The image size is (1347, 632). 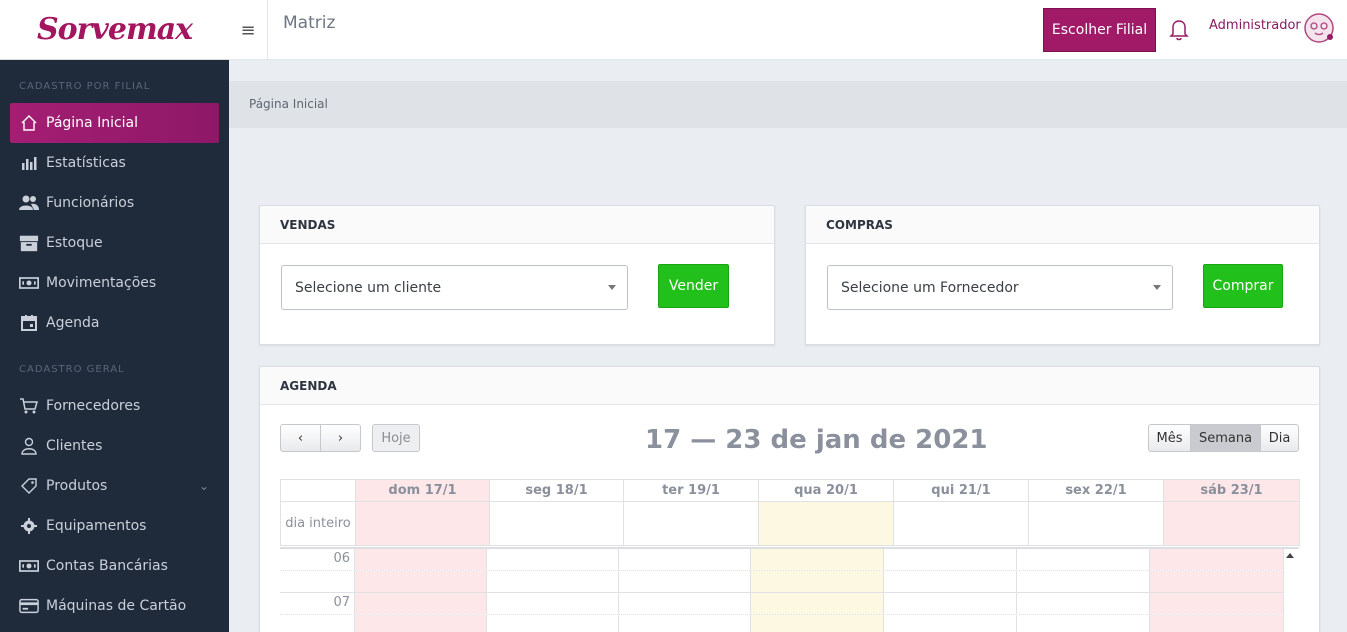 I want to click on sidebar-item-label: Equipamentos, so click(x=96, y=526).